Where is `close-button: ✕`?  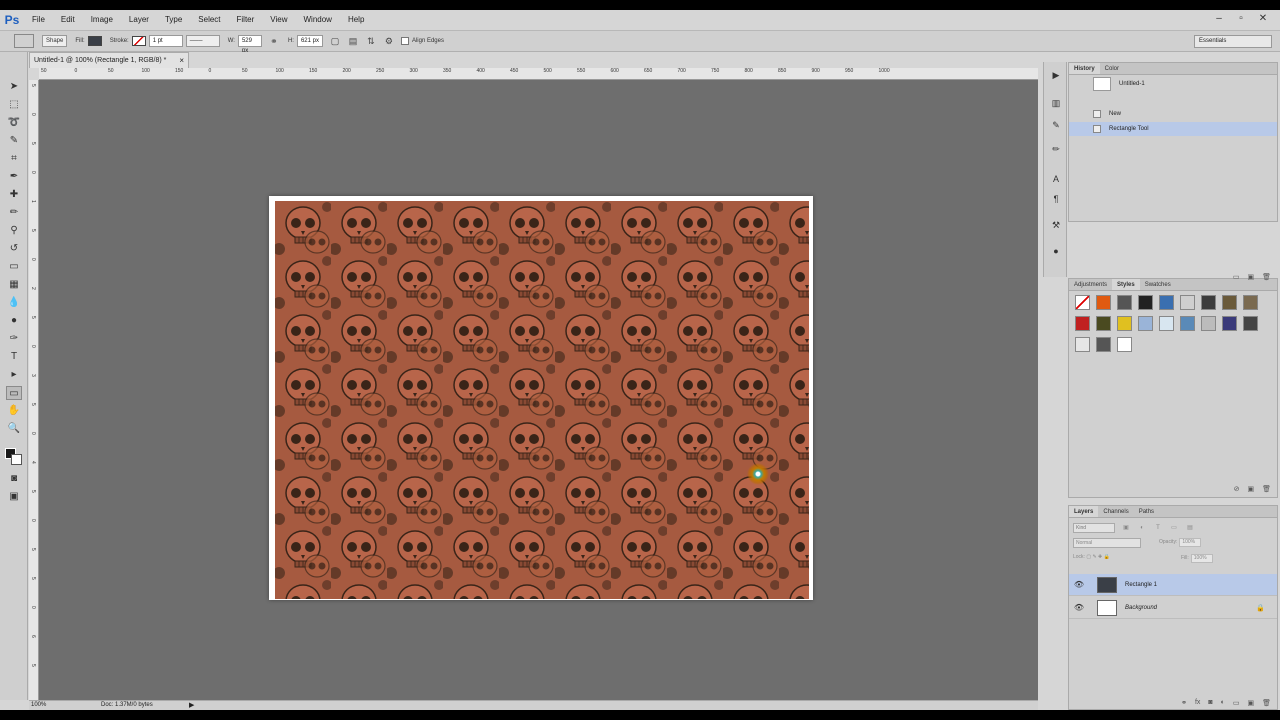 close-button: ✕ is located at coordinates (1263, 19).